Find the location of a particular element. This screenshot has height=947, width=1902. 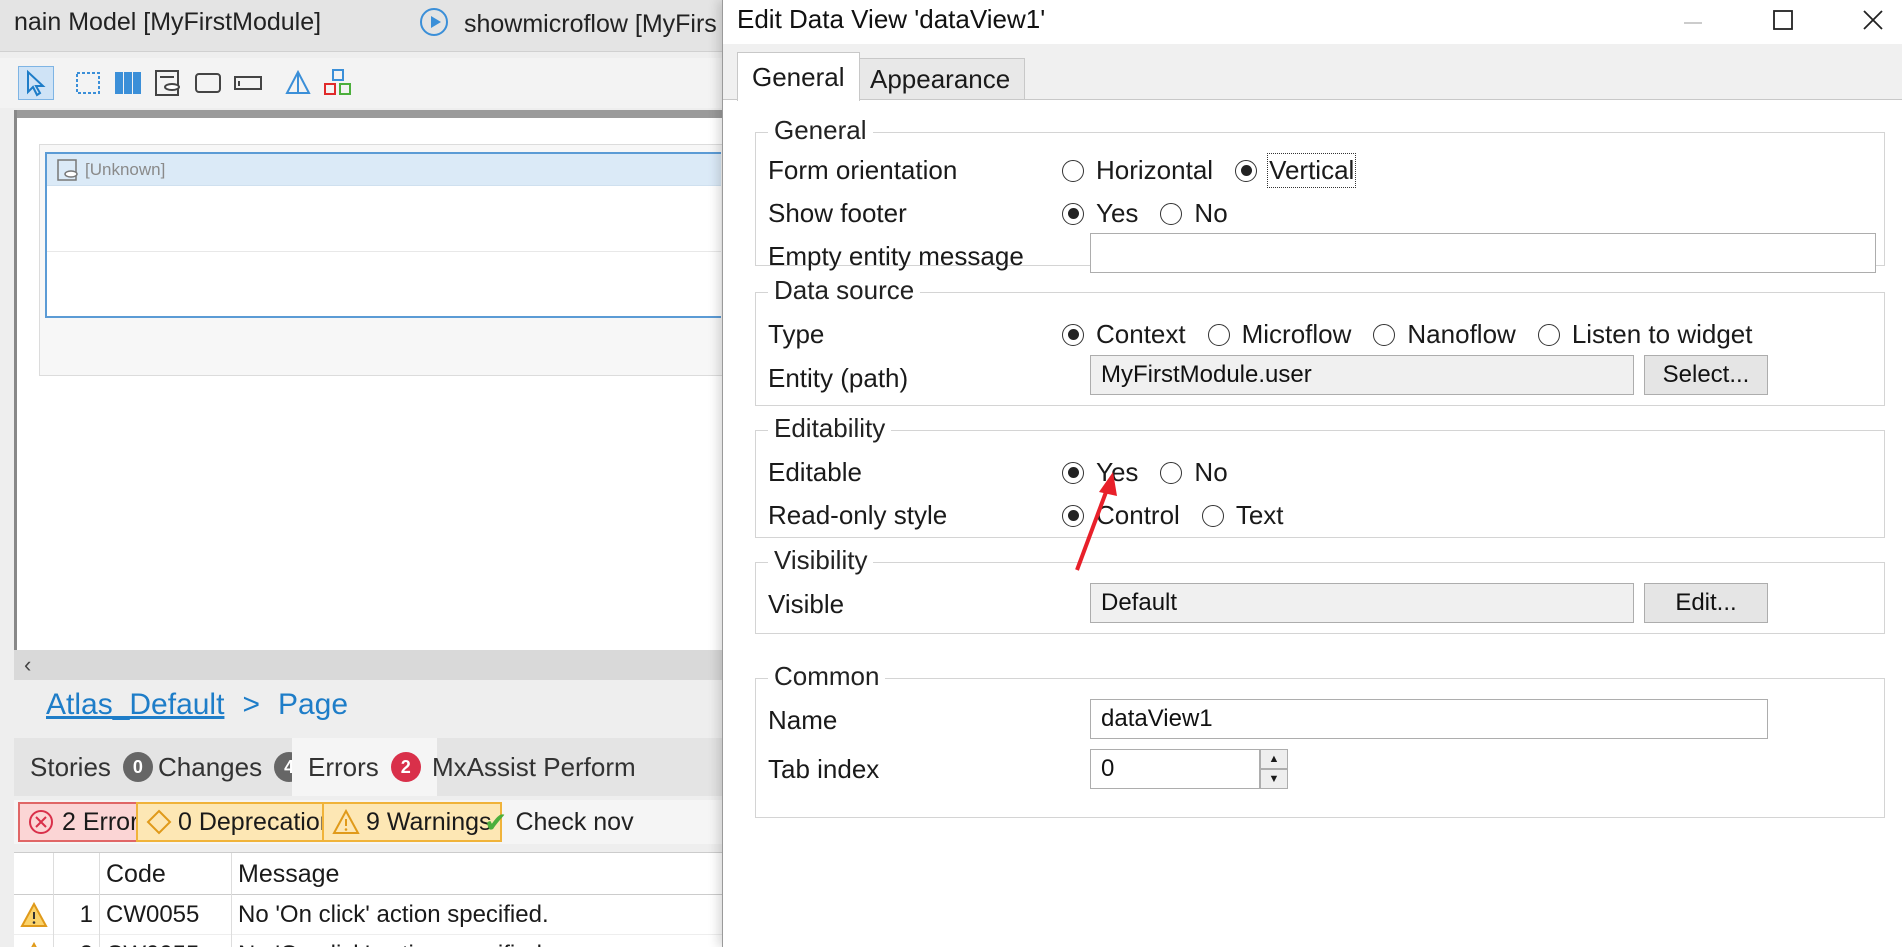

pointer-icon is located at coordinates (36, 83).